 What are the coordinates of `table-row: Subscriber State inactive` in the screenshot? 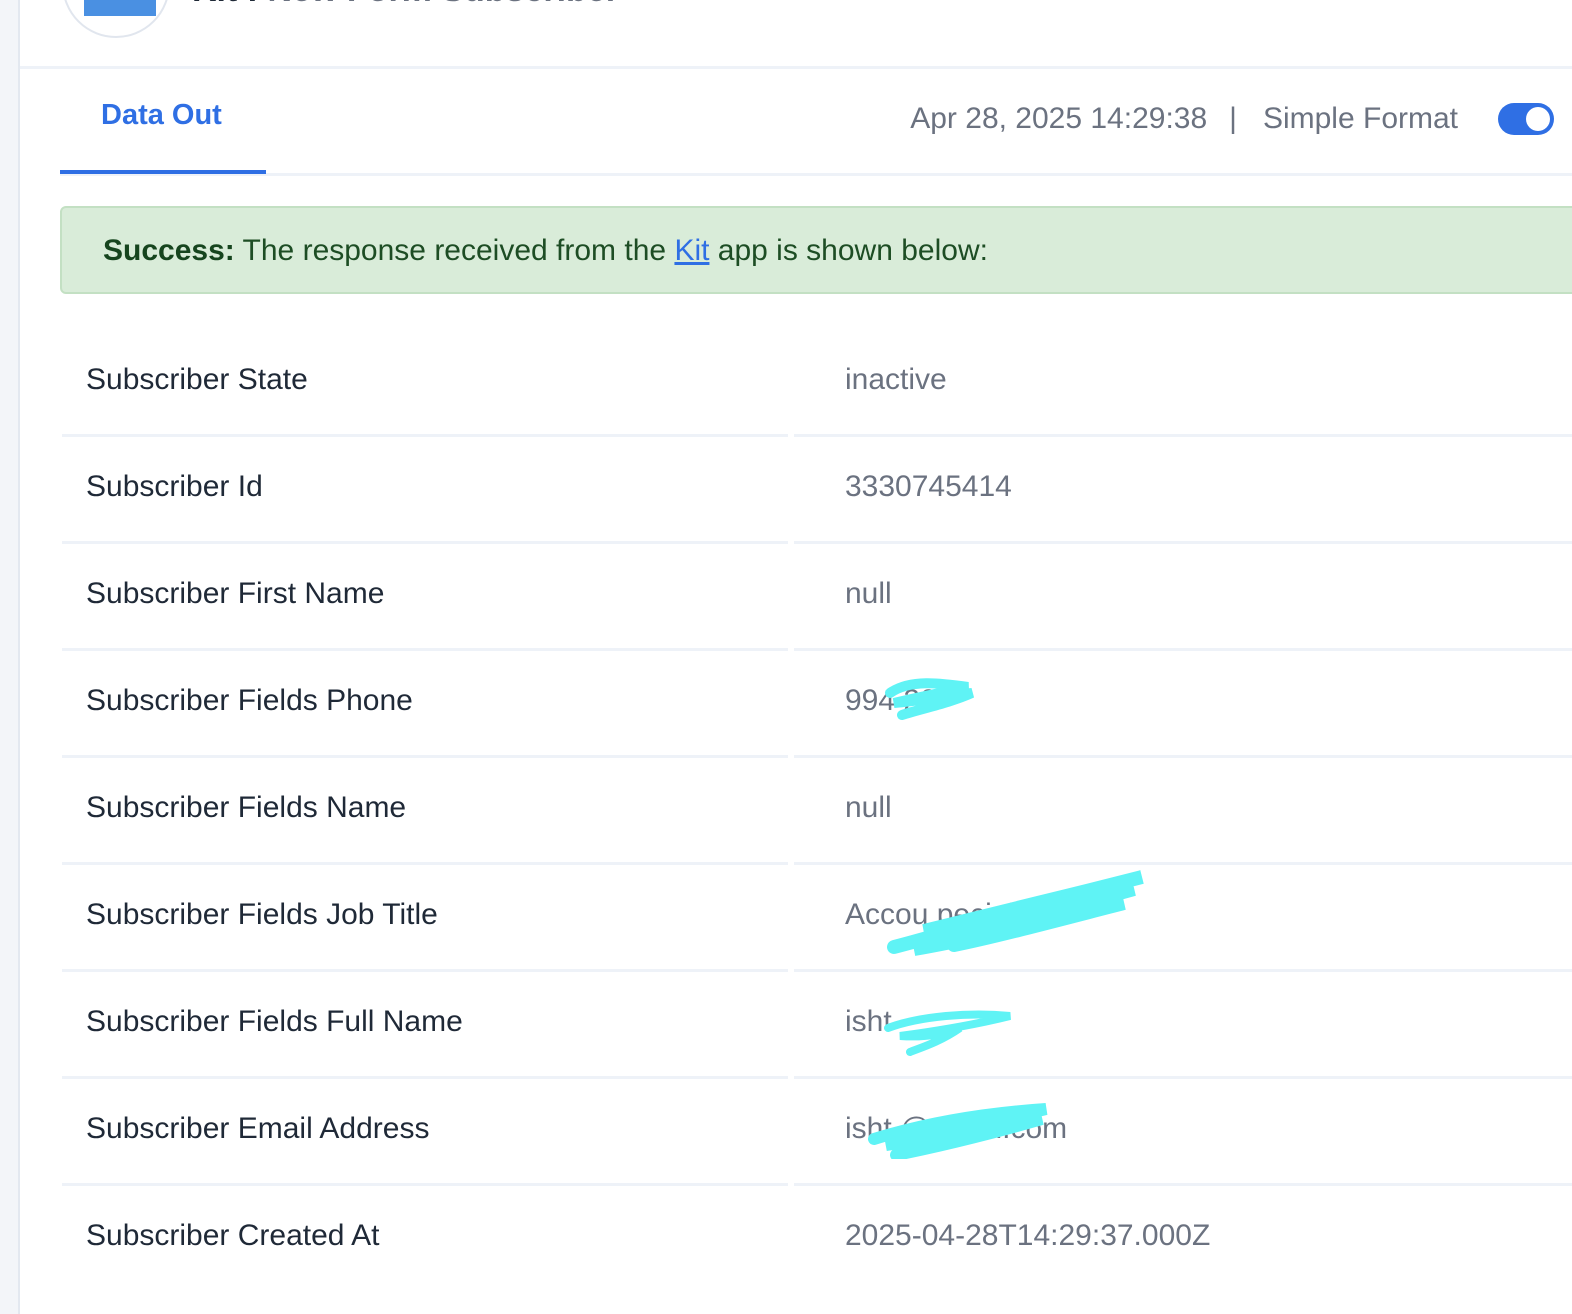 It's located at (817, 383).